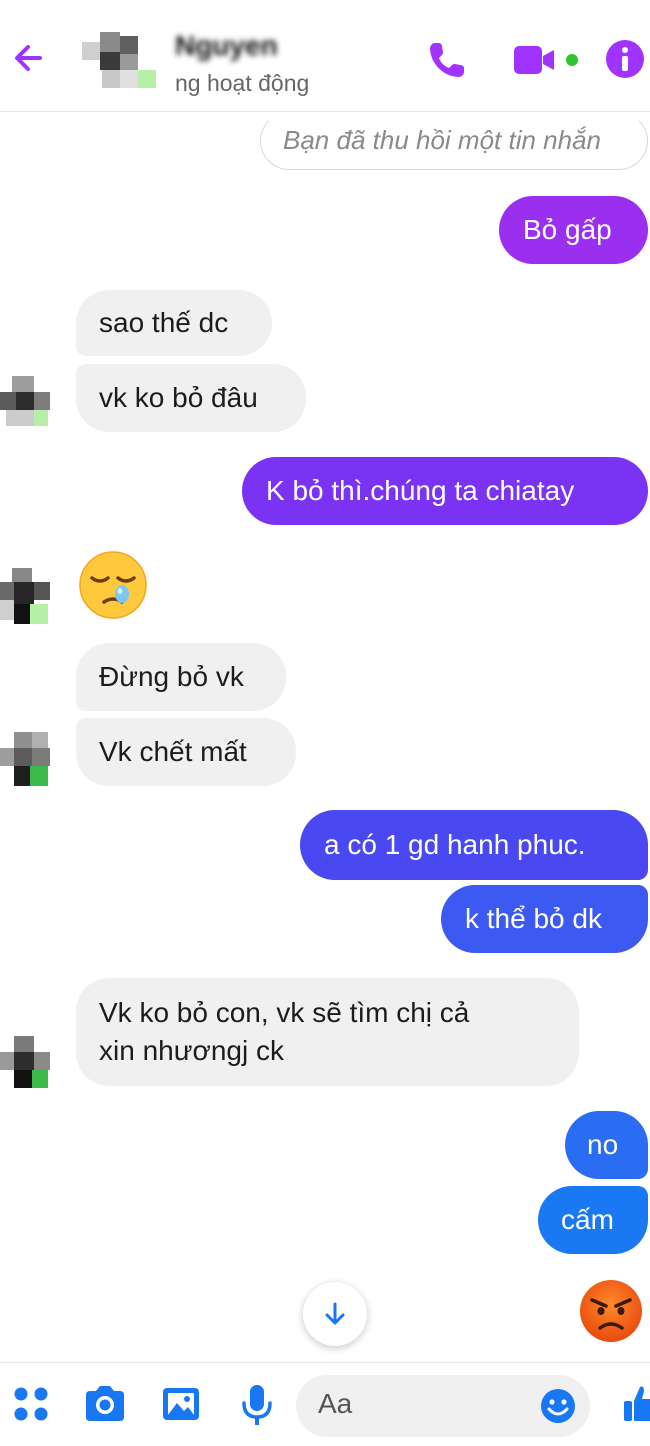  I want to click on contact-name: Nguyen, so click(226, 46).